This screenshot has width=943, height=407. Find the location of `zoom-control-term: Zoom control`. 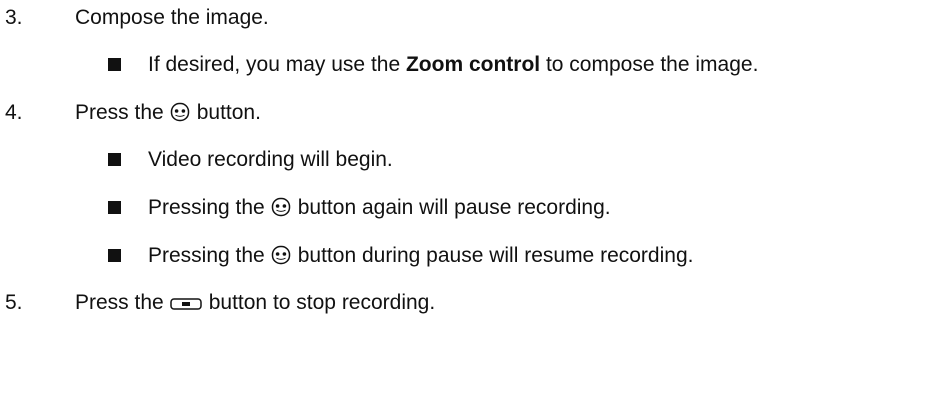

zoom-control-term: Zoom control is located at coordinates (473, 64).